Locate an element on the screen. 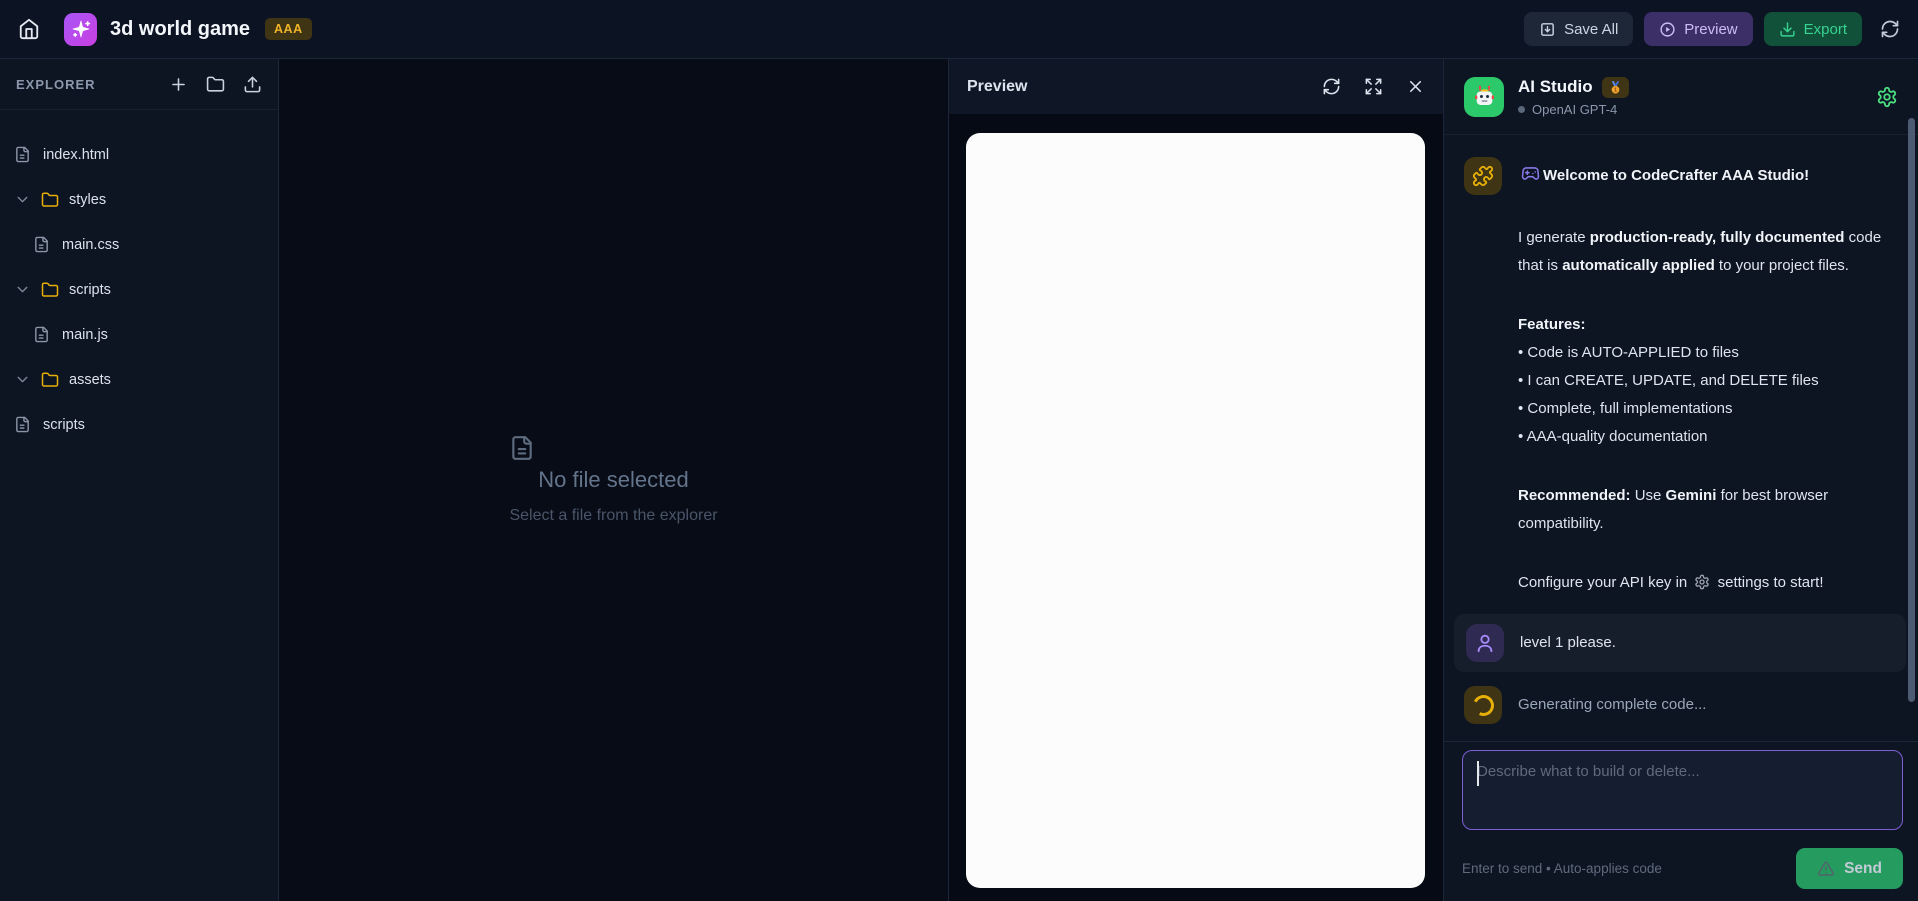 This screenshot has width=1918, height=901. chat-input is located at coordinates (1682, 790).